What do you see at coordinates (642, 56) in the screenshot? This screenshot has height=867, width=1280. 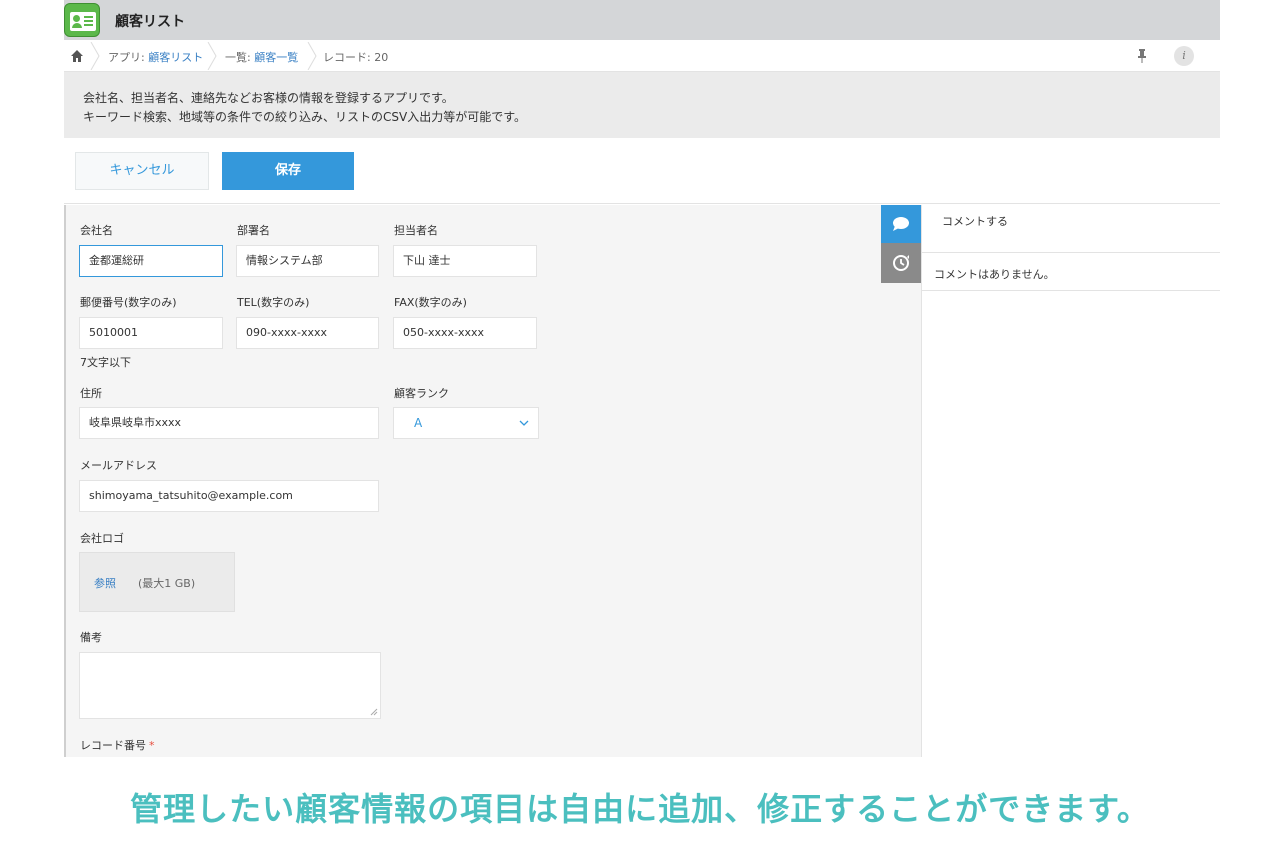 I see `breadcrumb: アプリ: 顧客リスト 一覧: 顧客一覧 レコード: 20 i` at bounding box center [642, 56].